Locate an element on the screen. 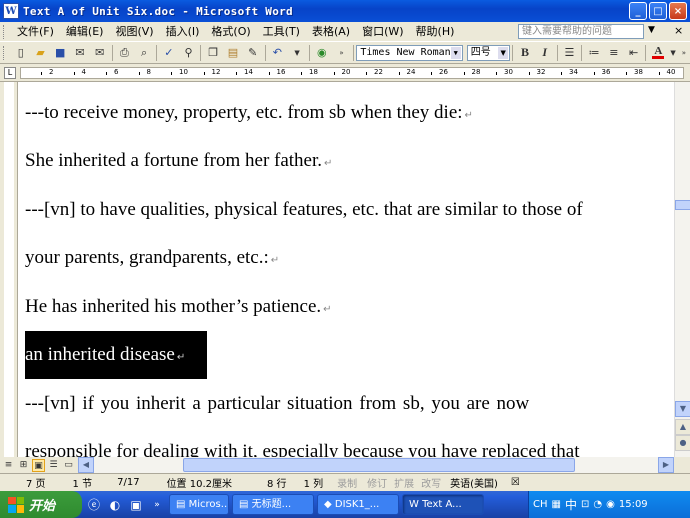 The image size is (690, 518). format-painter-icon: ✎ is located at coordinates (253, 53).